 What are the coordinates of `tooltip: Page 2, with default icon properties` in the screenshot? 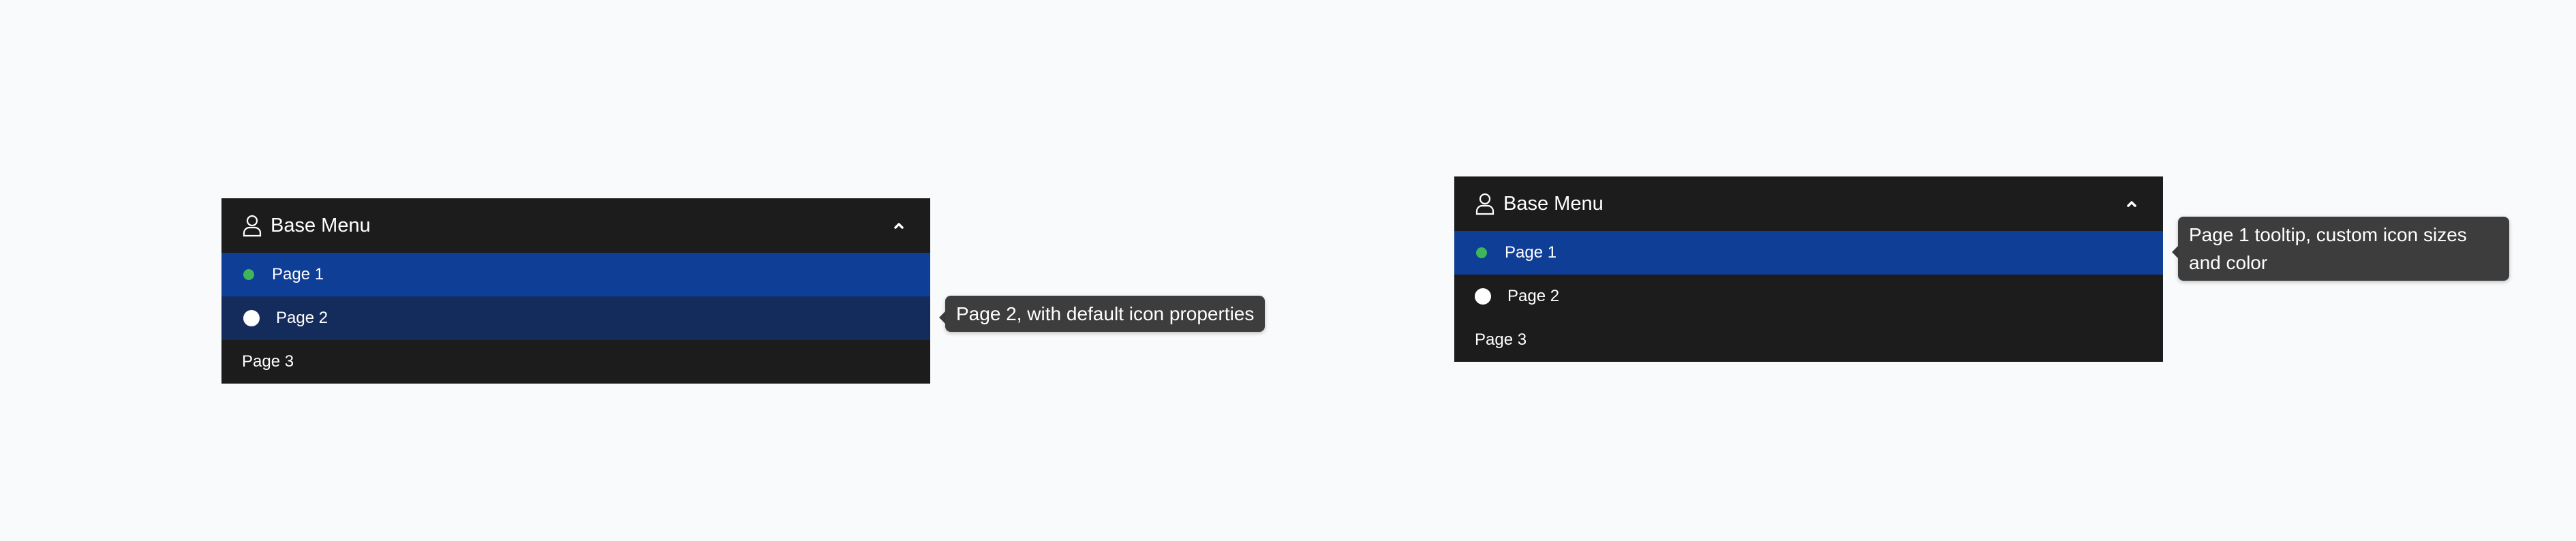 It's located at (1105, 314).